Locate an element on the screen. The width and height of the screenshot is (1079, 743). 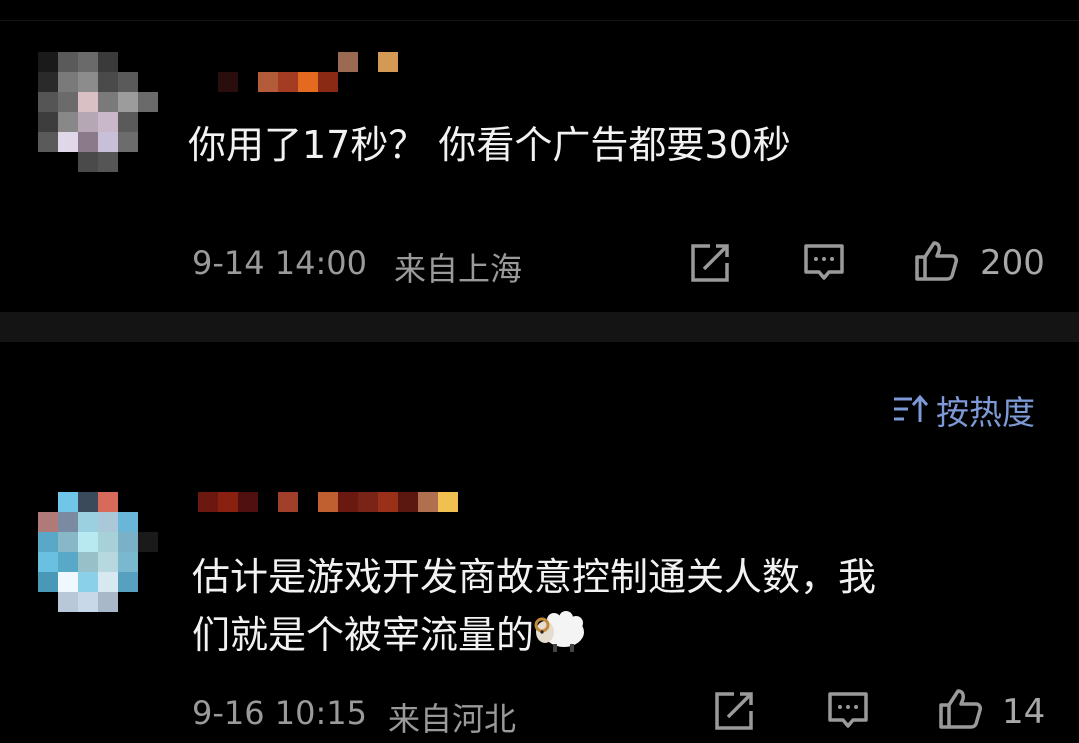
sort-icon is located at coordinates (911, 408).